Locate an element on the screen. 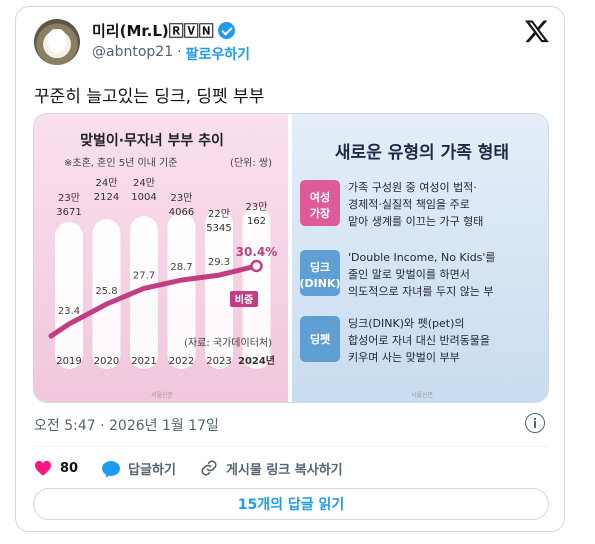 The height and width of the screenshot is (544, 595). like-count: 80 is located at coordinates (69, 468).